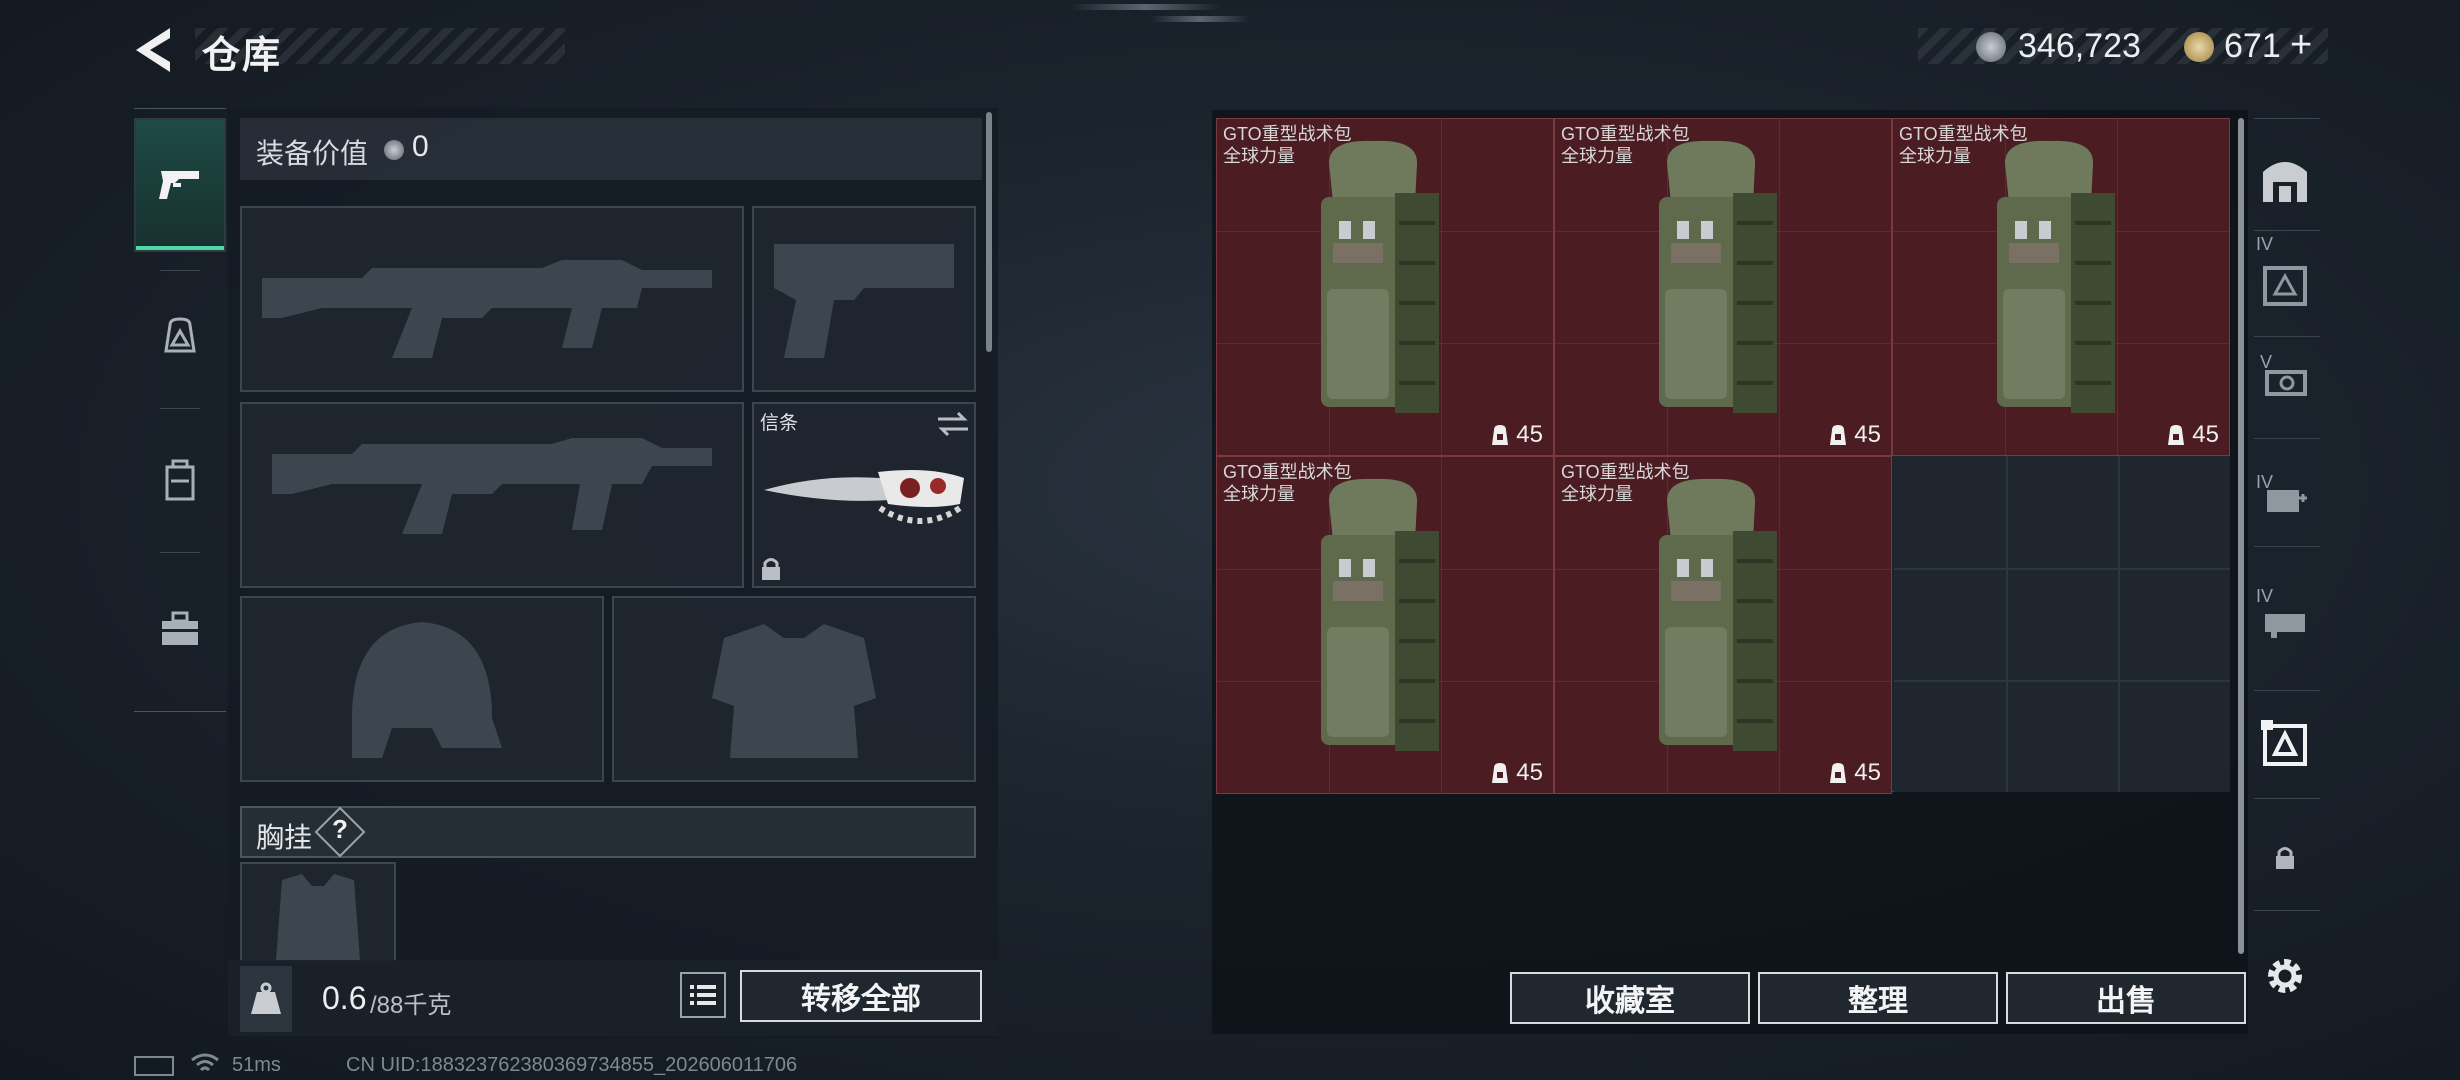  I want to click on knife-icon, so click(864, 497).